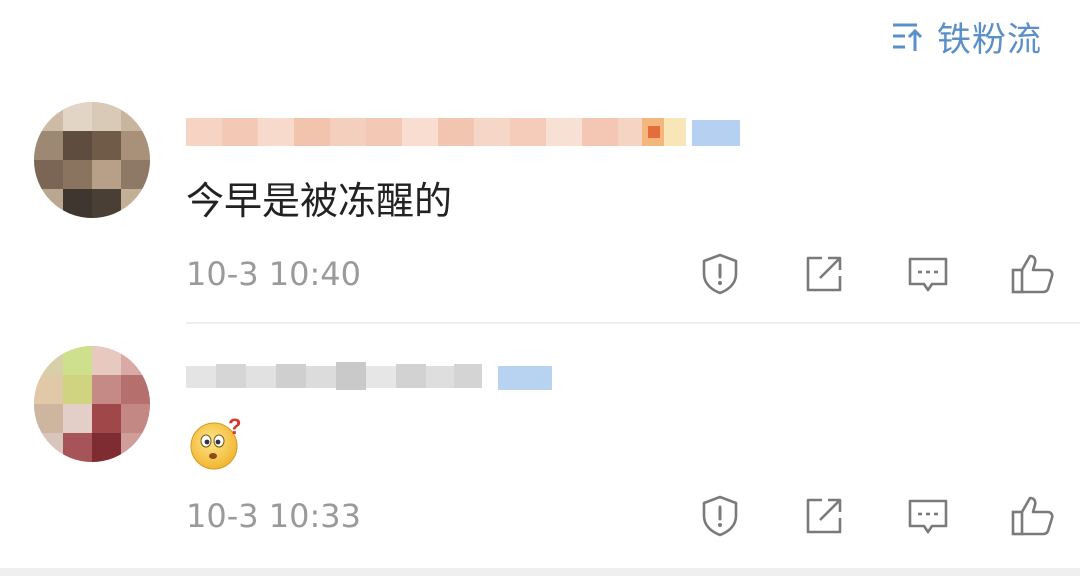  I want to click on sort-toggle: 铁粉流, so click(966, 37).